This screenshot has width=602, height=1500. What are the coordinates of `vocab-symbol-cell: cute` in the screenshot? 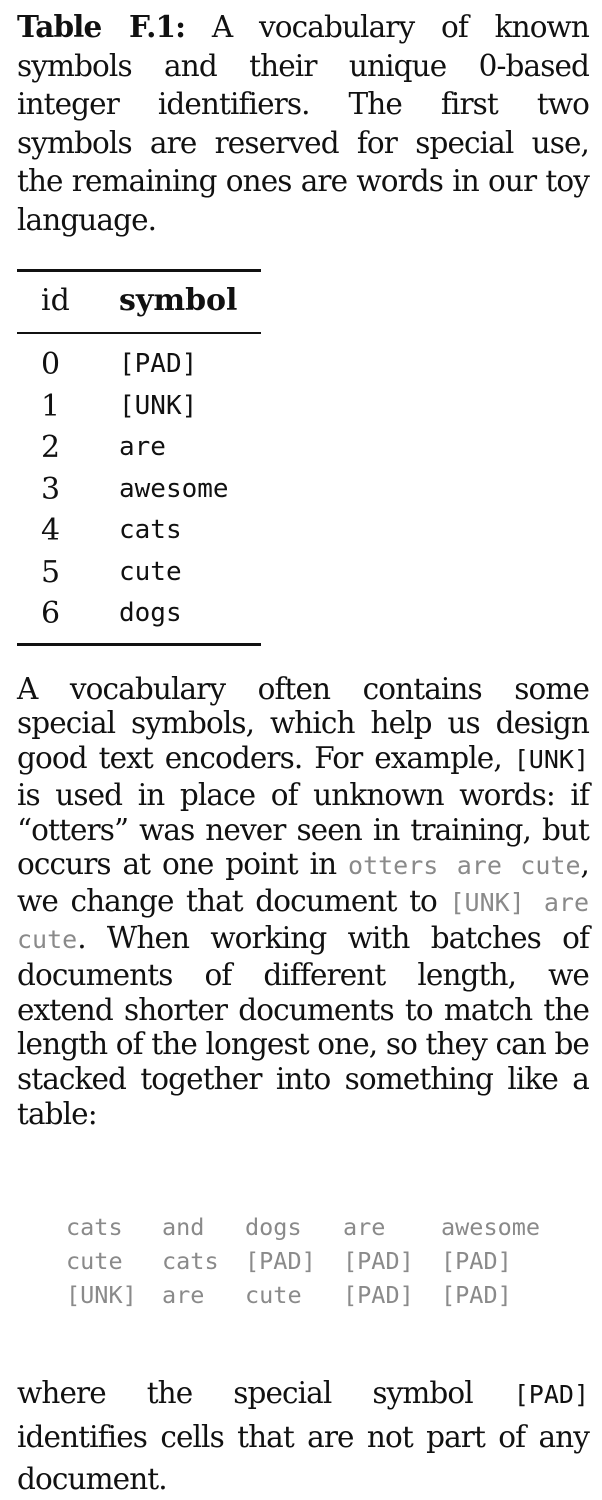 It's located at (150, 571).